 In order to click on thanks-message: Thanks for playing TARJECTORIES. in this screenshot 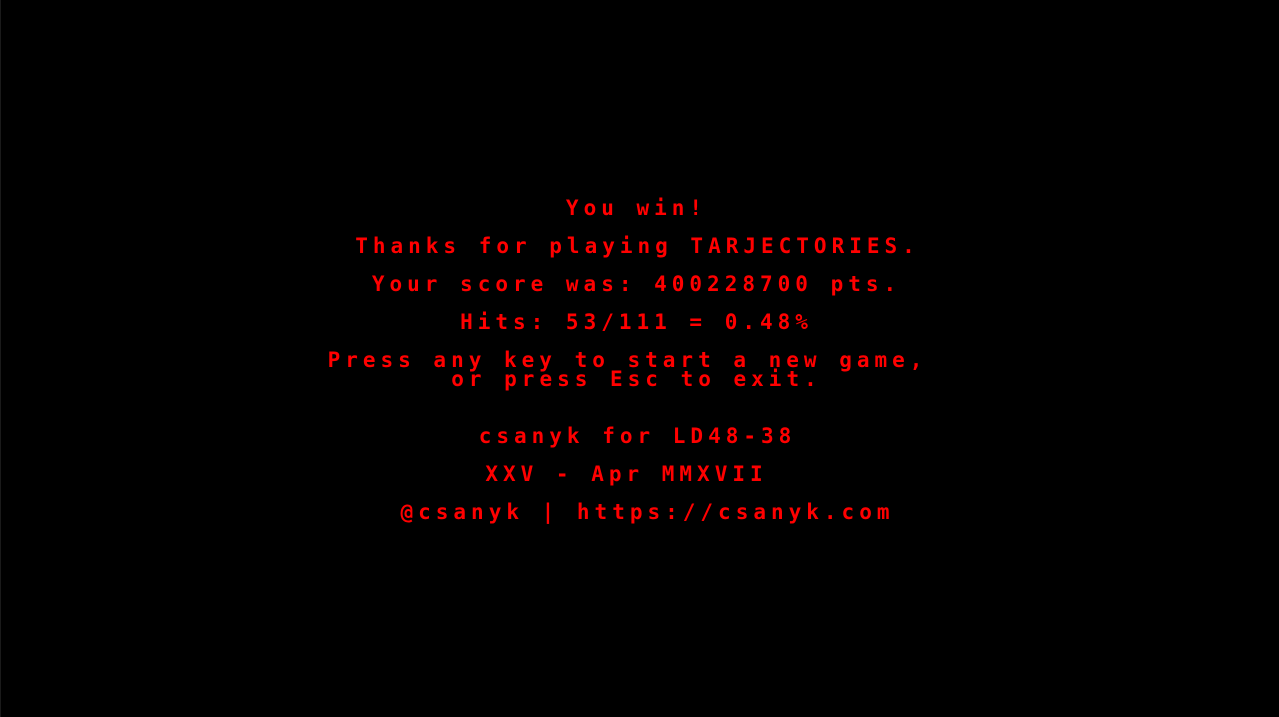, I will do `click(637, 246)`.